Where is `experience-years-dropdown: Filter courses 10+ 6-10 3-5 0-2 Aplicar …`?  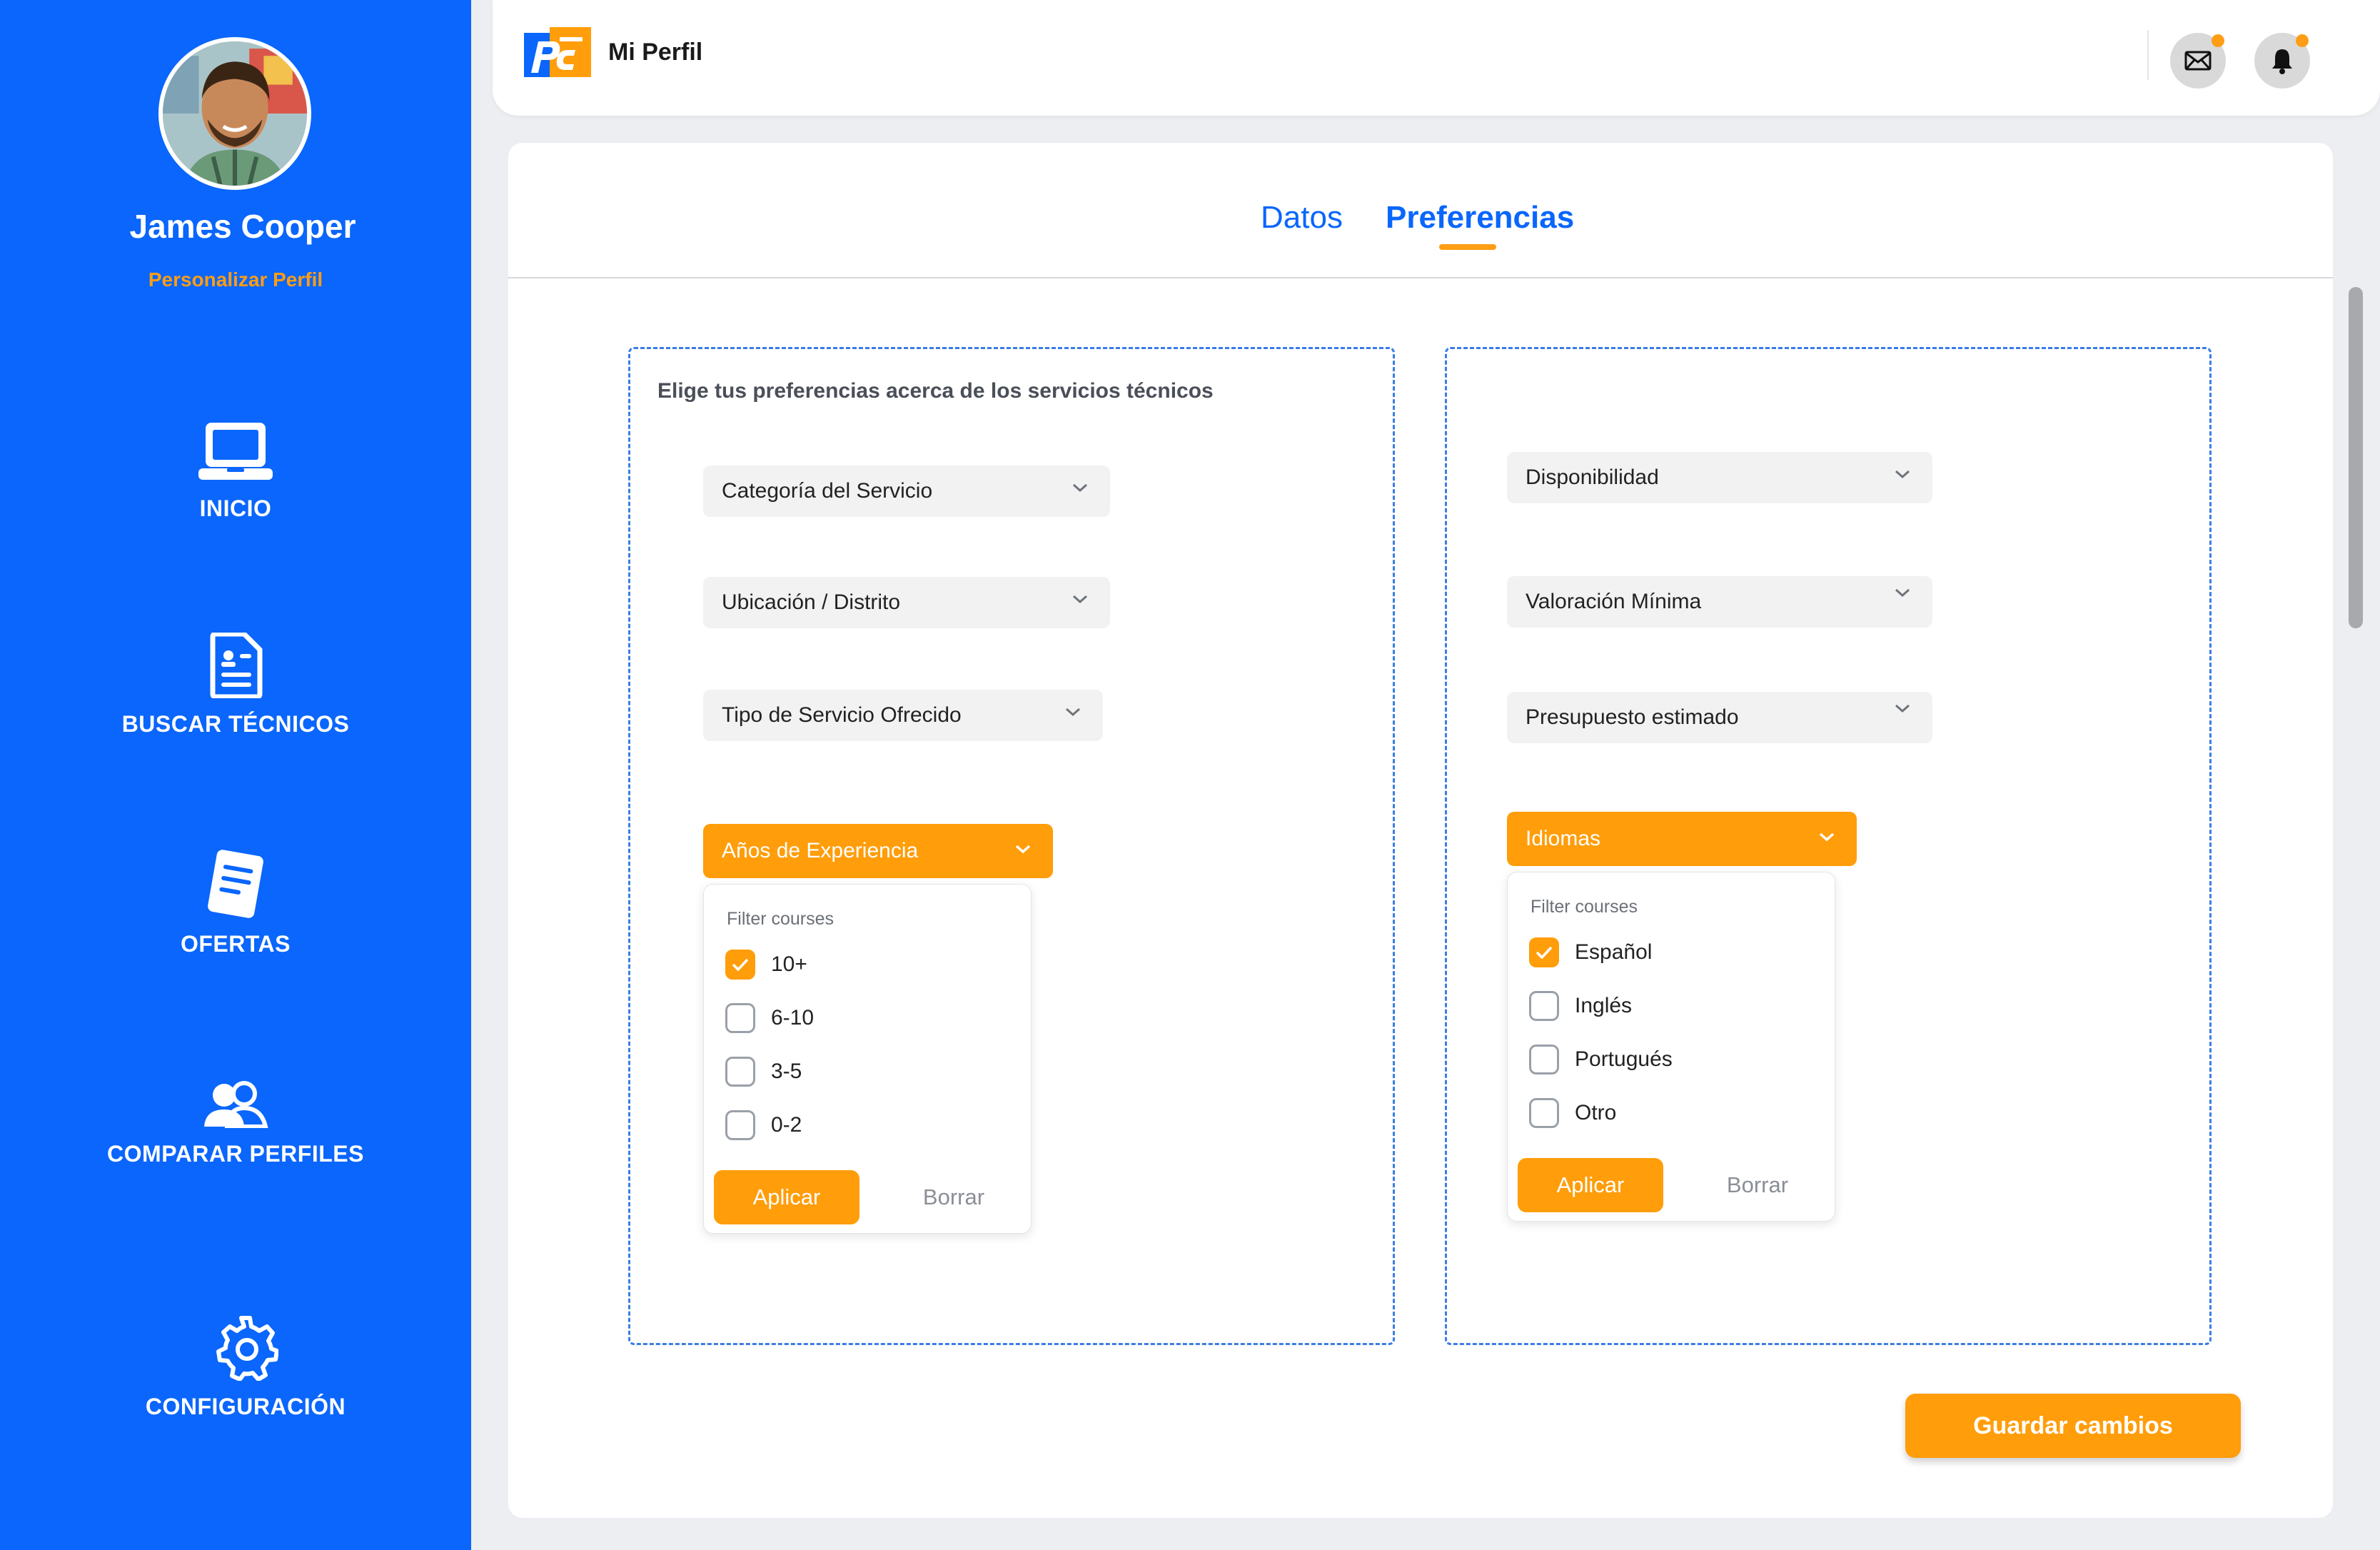
experience-years-dropdown: Filter courses 10+ 6-10 3-5 0-2 Aplicar … is located at coordinates (867, 1059).